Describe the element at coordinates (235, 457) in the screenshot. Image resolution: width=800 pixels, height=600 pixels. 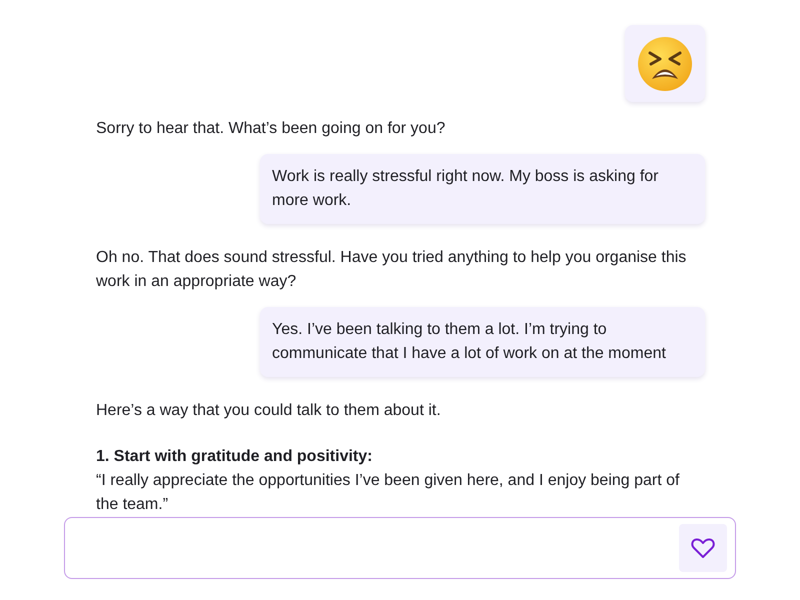
I see `bot-heading: 1. Start with gratitude and positivity:` at that location.